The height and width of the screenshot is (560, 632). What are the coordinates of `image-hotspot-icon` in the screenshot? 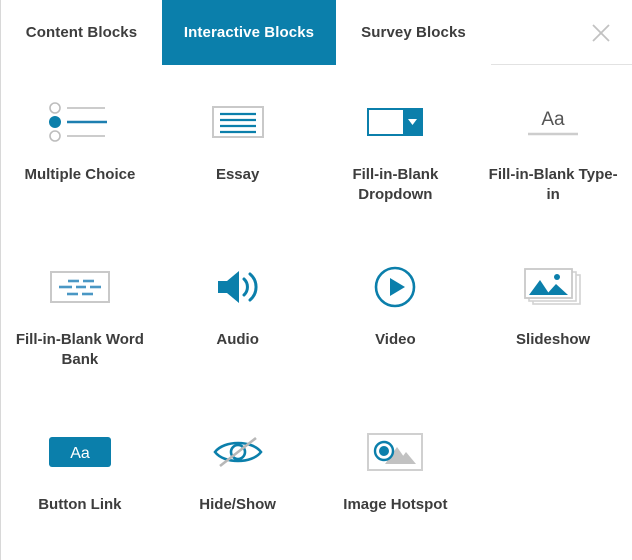 It's located at (395, 452).